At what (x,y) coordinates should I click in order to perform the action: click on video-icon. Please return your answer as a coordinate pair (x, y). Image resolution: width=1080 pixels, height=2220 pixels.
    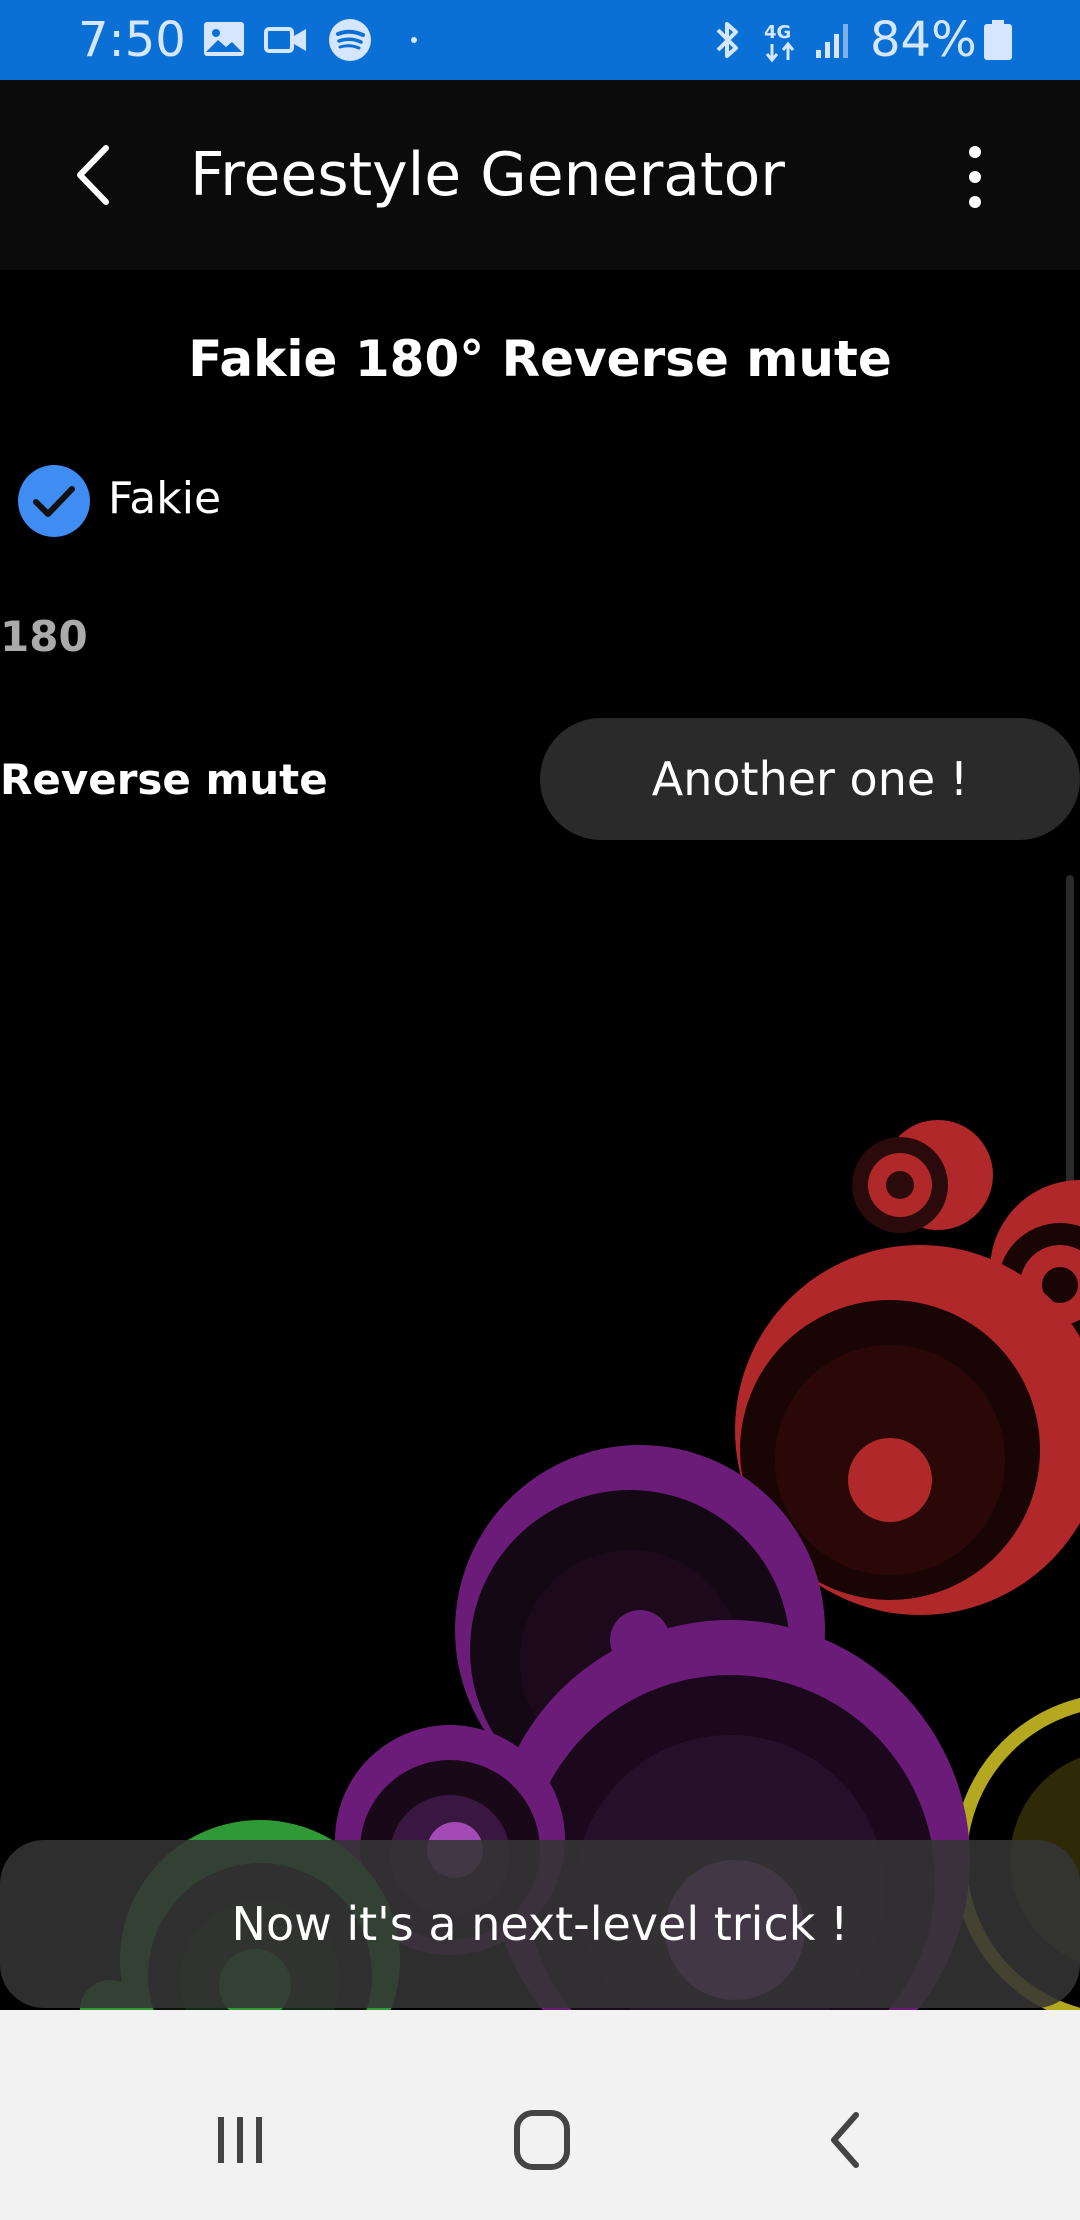
    Looking at the image, I should click on (285, 40).